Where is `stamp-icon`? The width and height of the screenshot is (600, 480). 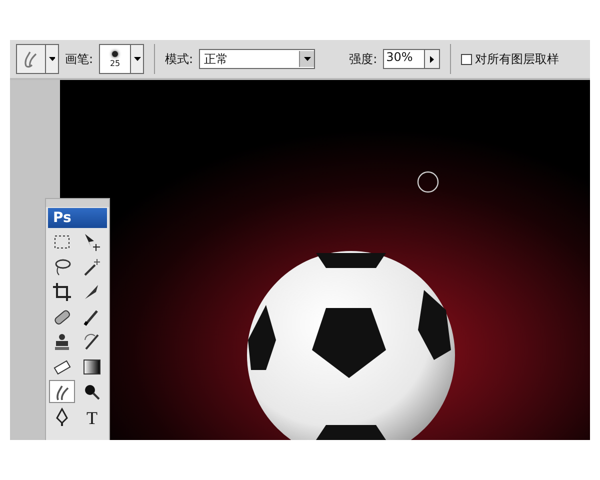
stamp-icon is located at coordinates (62, 342).